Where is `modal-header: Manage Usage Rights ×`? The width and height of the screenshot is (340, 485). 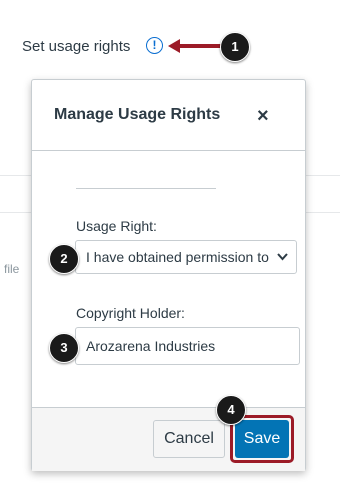
modal-header: Manage Usage Rights × is located at coordinates (168, 115).